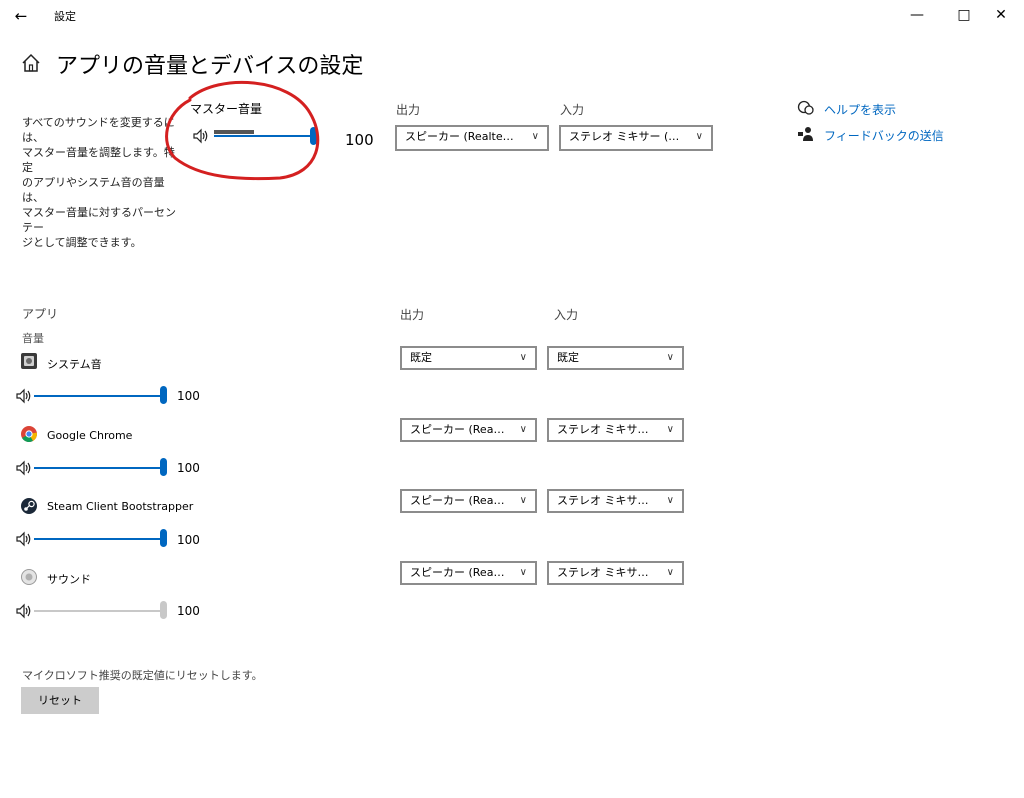  What do you see at coordinates (412, 315) in the screenshot?
I see `apps-output-column: 出力` at bounding box center [412, 315].